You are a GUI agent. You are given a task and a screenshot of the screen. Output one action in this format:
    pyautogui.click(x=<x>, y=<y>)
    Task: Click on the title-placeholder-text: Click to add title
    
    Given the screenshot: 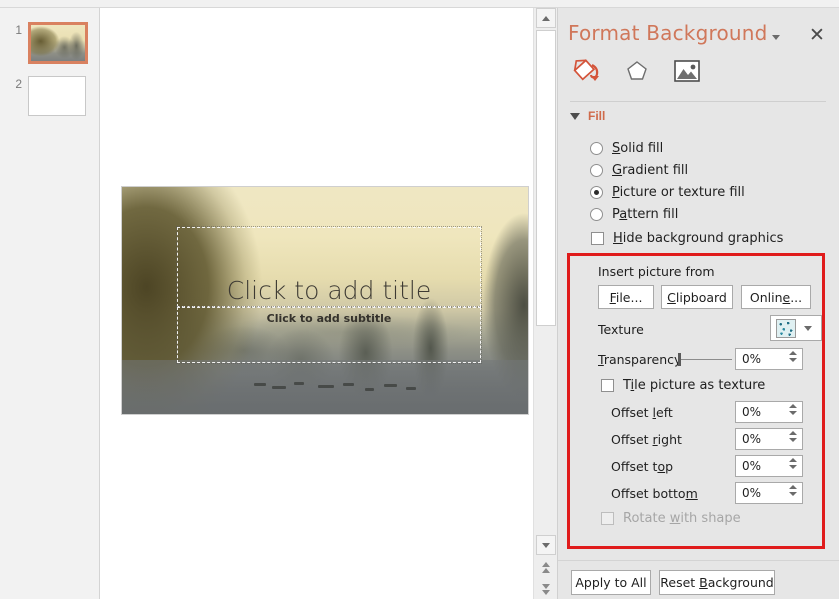 What is the action you would take?
    pyautogui.click(x=329, y=290)
    